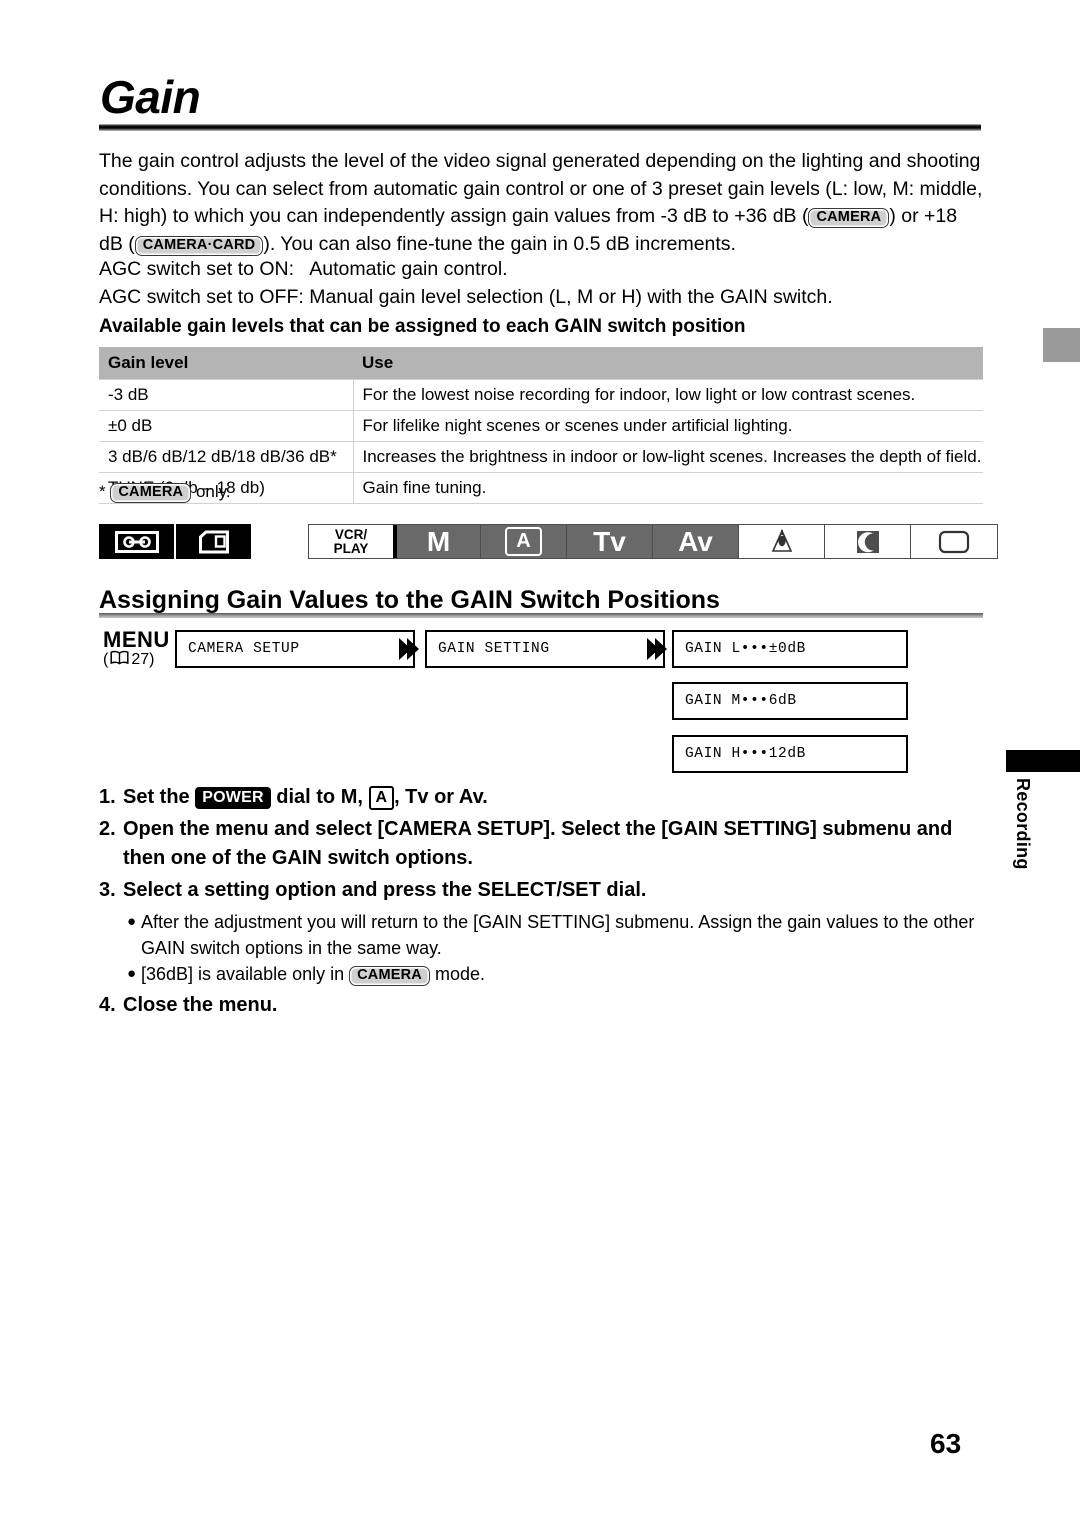  I want to click on power-badge: POWER, so click(233, 798).